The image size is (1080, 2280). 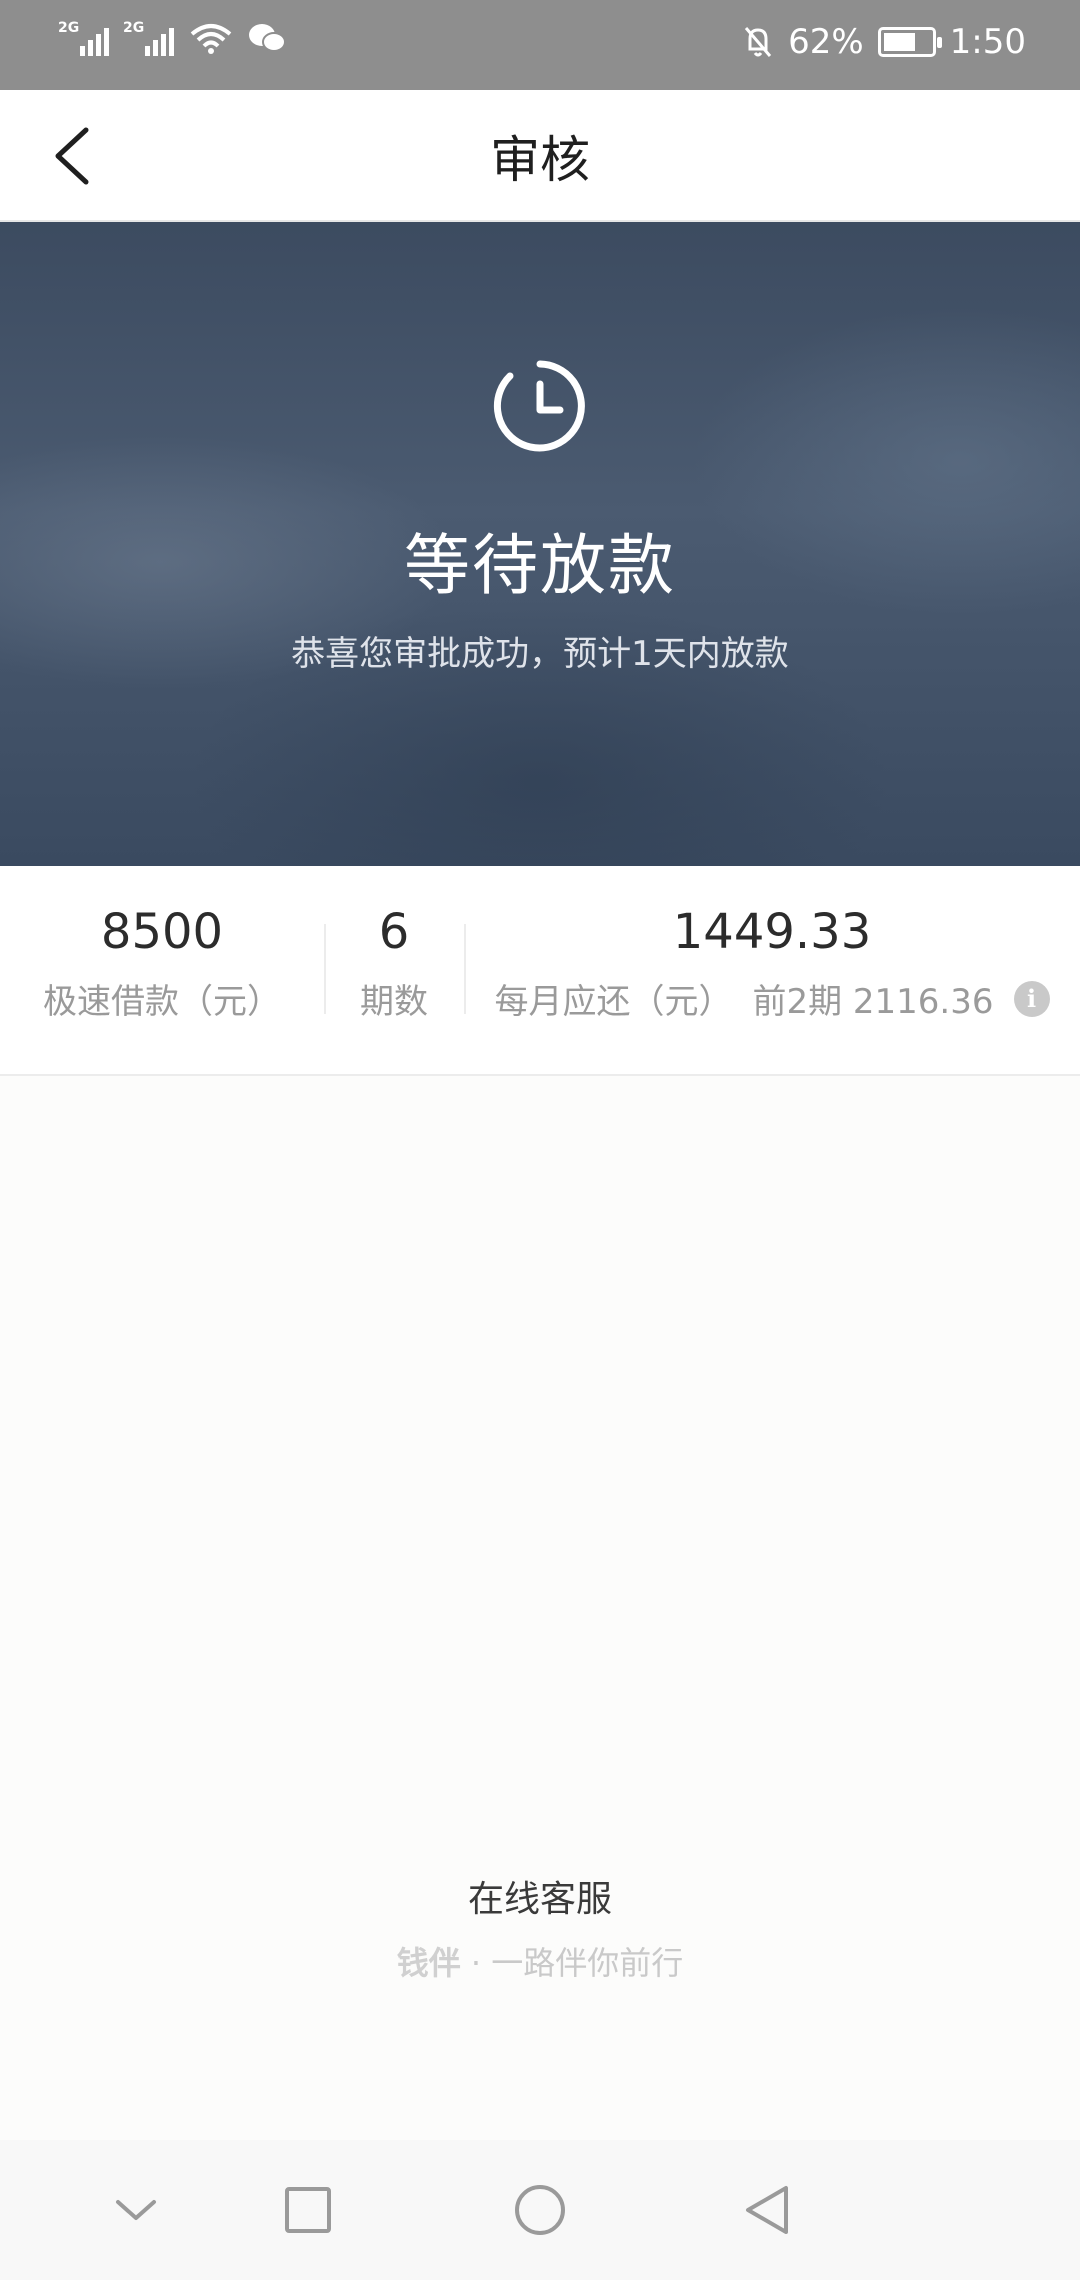 What do you see at coordinates (772, 932) in the screenshot?
I see `monthly-repayment-value: 1449.33` at bounding box center [772, 932].